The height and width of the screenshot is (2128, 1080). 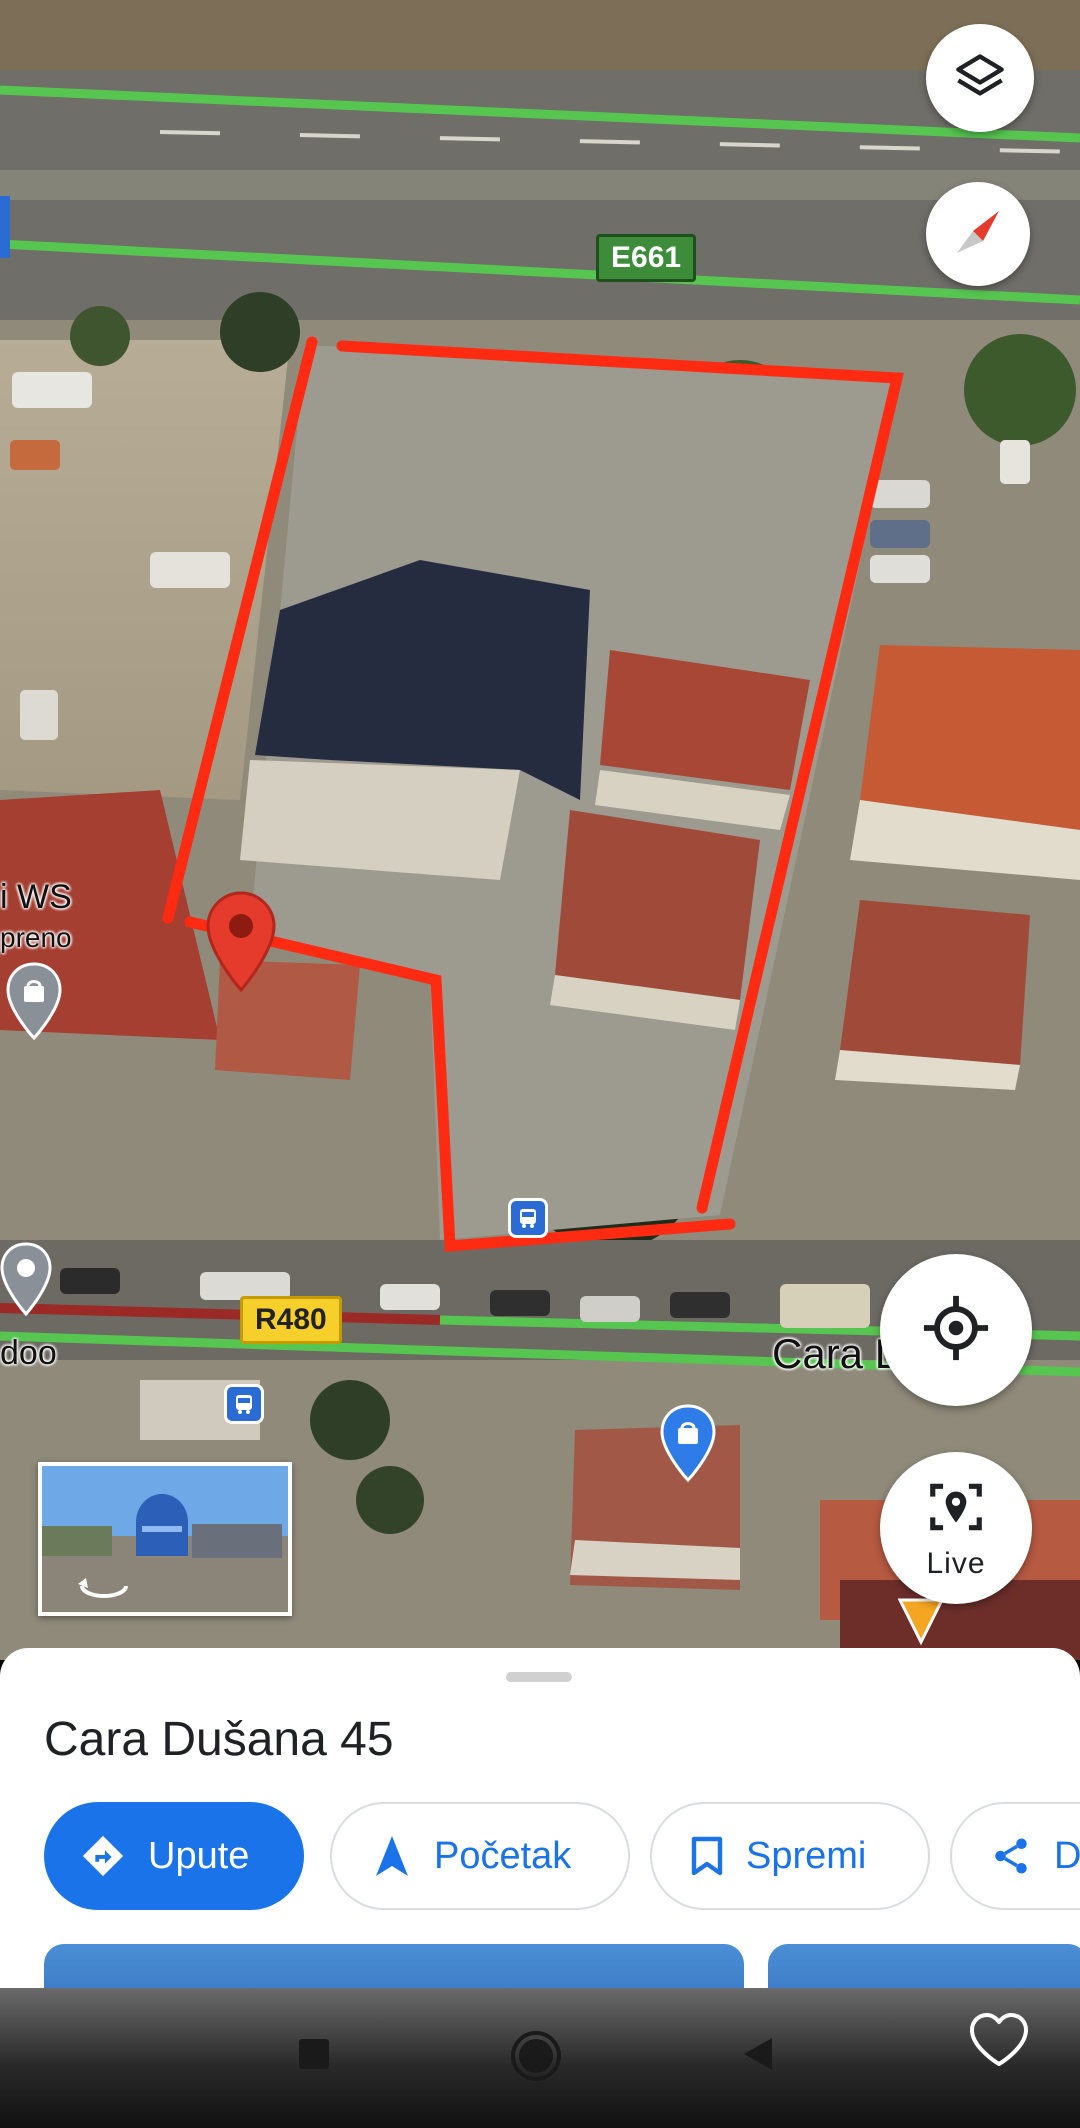 I want to click on route-badge-e661: E661, so click(x=646, y=258).